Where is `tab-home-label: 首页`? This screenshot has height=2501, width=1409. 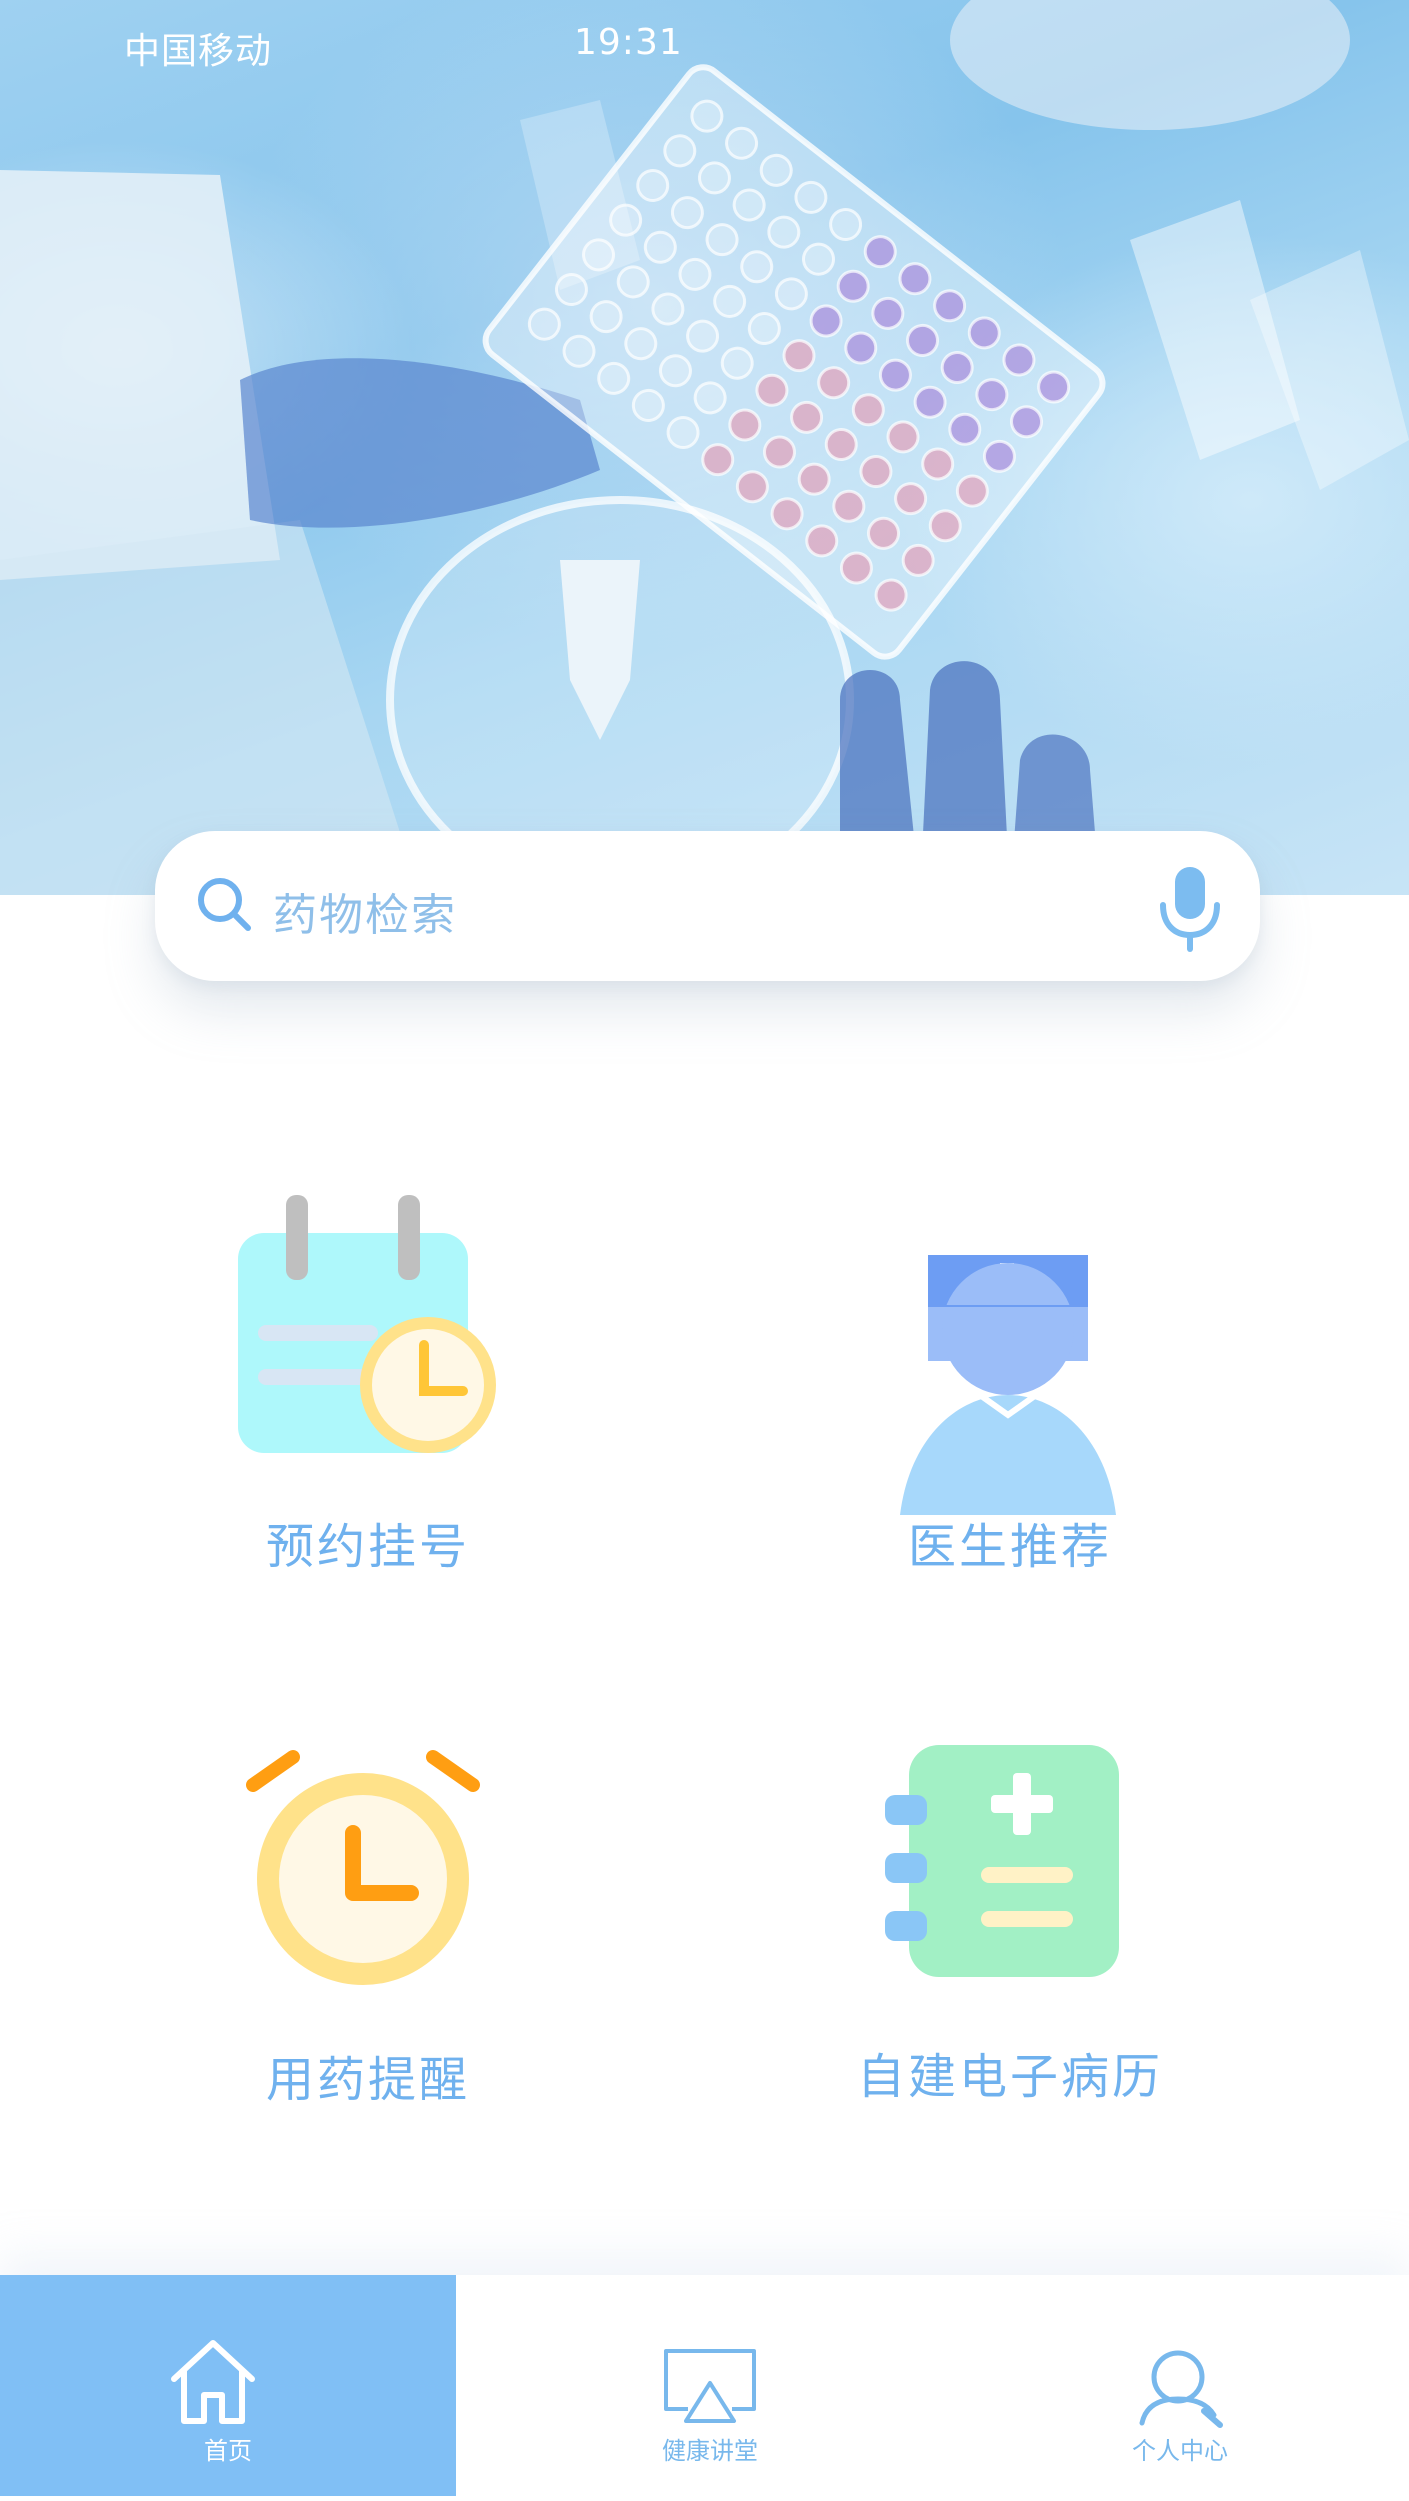 tab-home-label: 首页 is located at coordinates (228, 2451).